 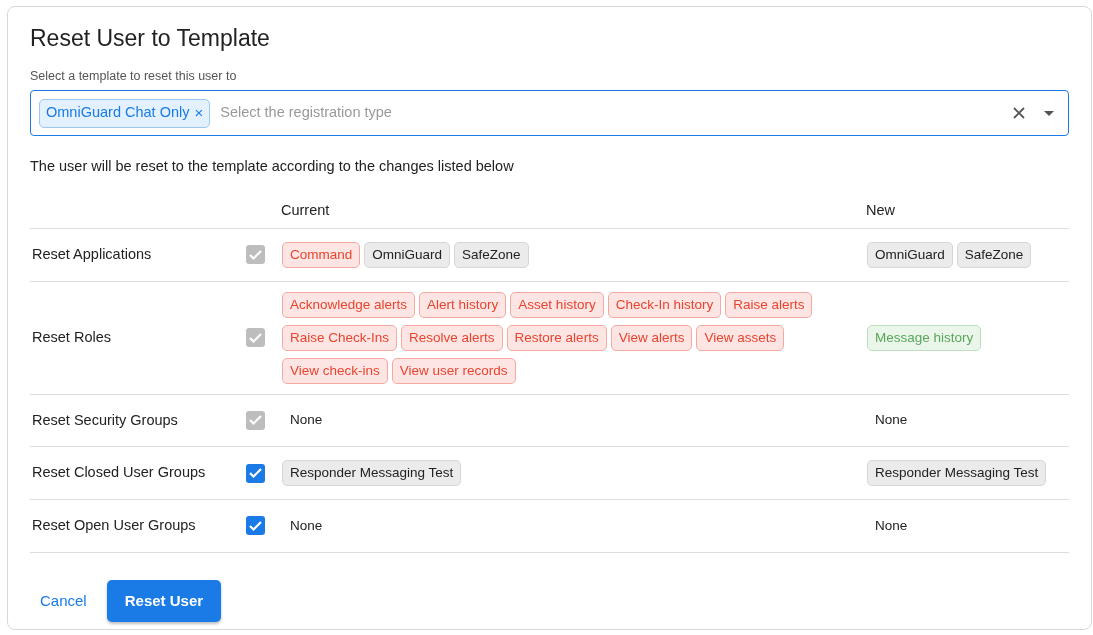 What do you see at coordinates (924, 337) in the screenshot?
I see `tag: Message history` at bounding box center [924, 337].